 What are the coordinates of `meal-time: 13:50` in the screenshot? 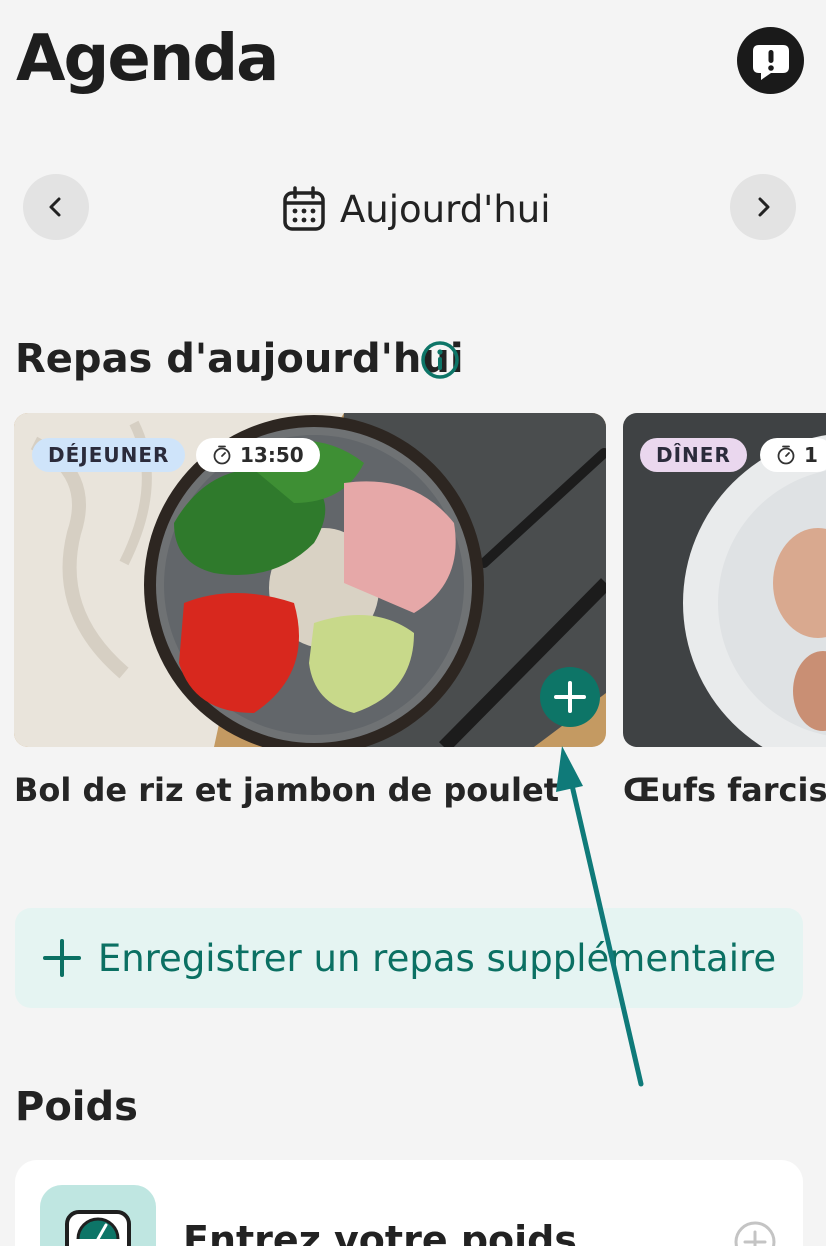 It's located at (272, 455).